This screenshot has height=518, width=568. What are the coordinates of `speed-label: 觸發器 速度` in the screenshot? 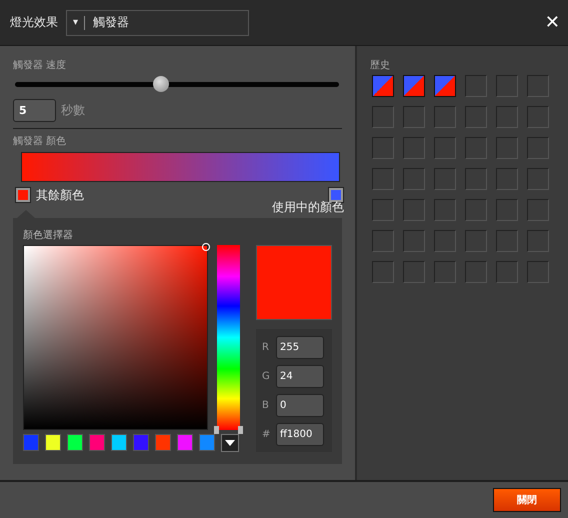 It's located at (40, 66).